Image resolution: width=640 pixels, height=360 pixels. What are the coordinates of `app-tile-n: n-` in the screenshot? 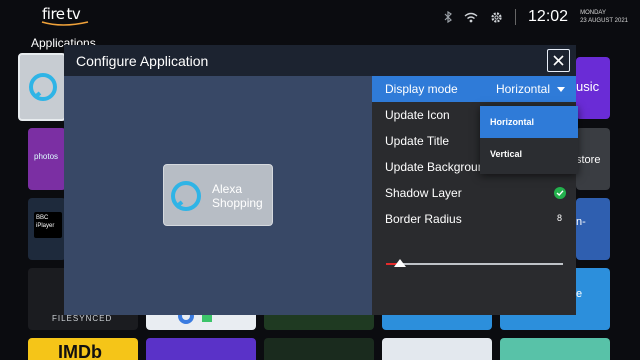 It's located at (593, 229).